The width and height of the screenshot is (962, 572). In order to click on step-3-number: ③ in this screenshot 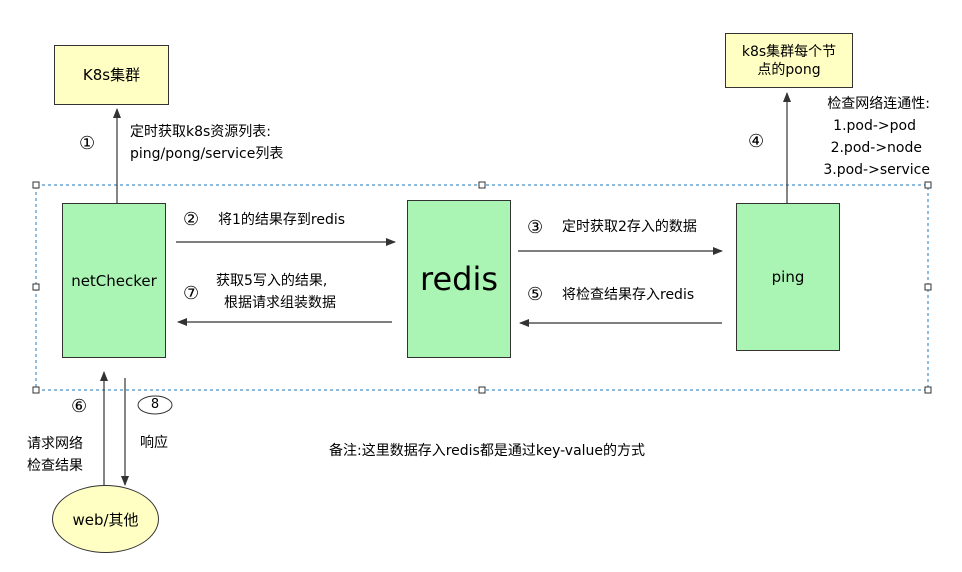, I will do `click(535, 227)`.